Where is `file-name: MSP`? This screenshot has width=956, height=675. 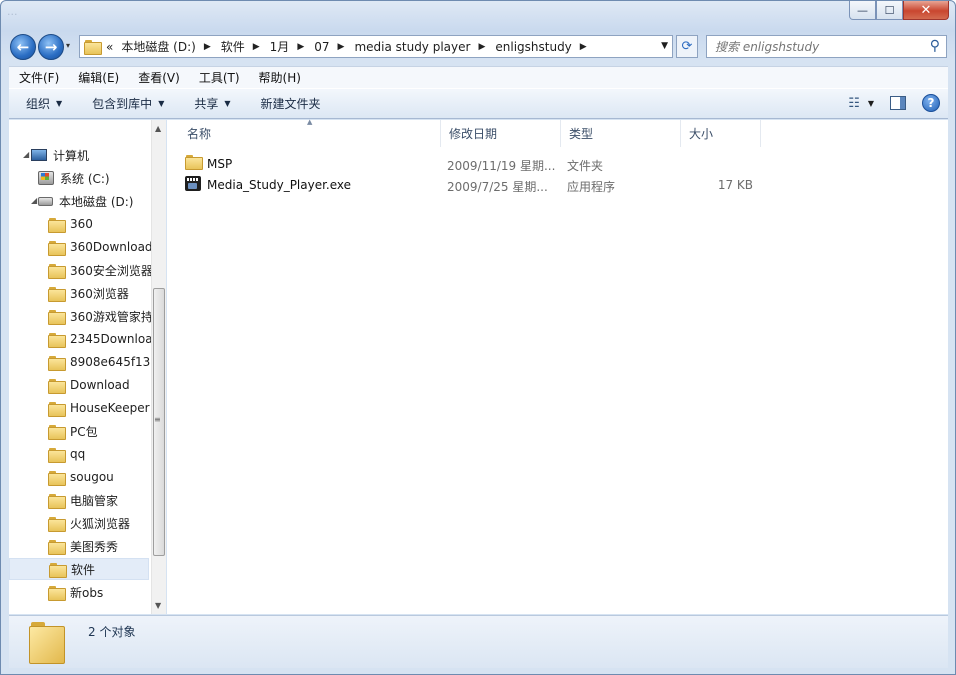 file-name: MSP is located at coordinates (220, 164).